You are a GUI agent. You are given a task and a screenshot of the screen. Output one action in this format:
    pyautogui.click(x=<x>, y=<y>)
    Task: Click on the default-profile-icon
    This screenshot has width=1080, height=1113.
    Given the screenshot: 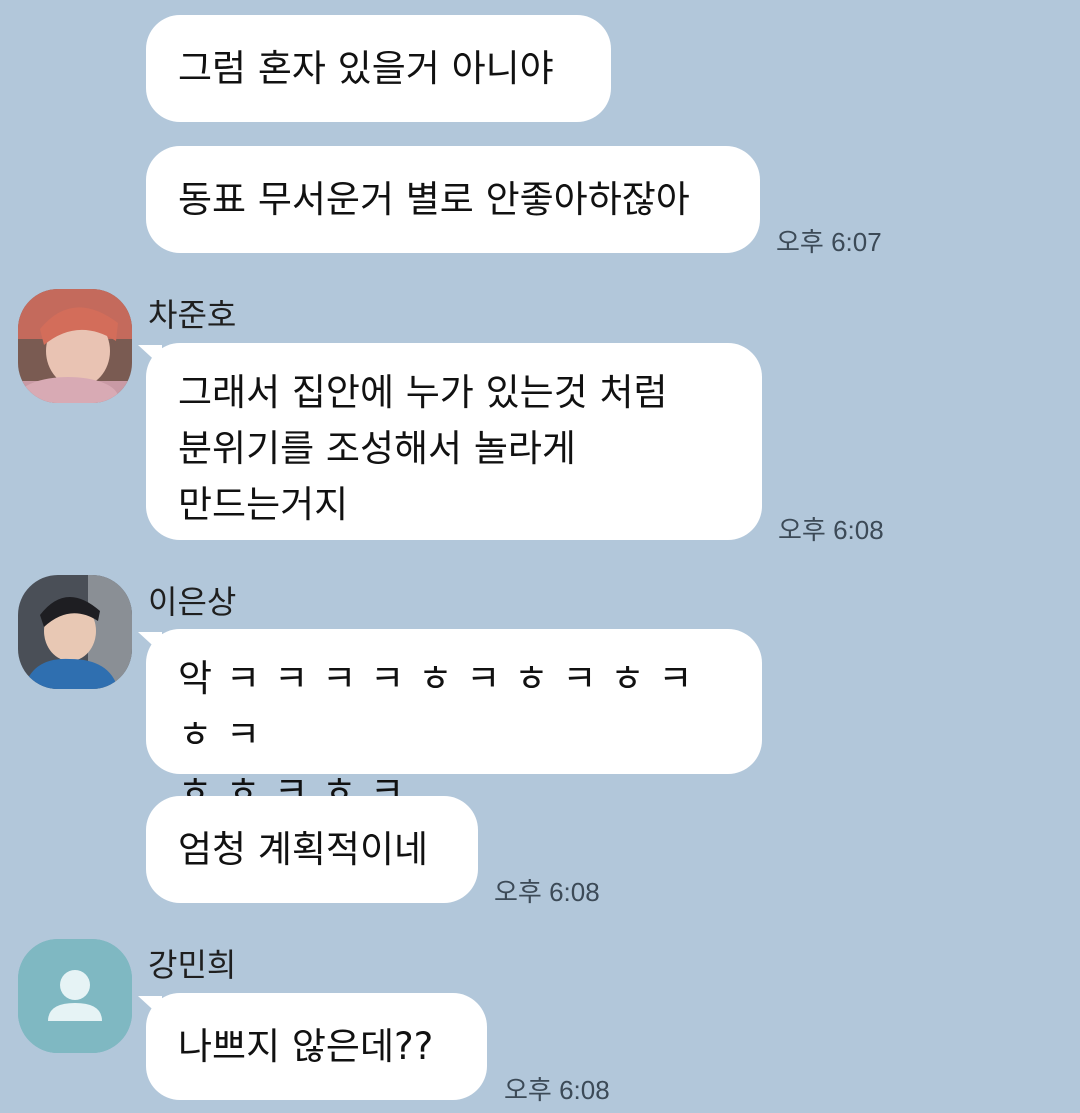 What is the action you would take?
    pyautogui.click(x=75, y=996)
    